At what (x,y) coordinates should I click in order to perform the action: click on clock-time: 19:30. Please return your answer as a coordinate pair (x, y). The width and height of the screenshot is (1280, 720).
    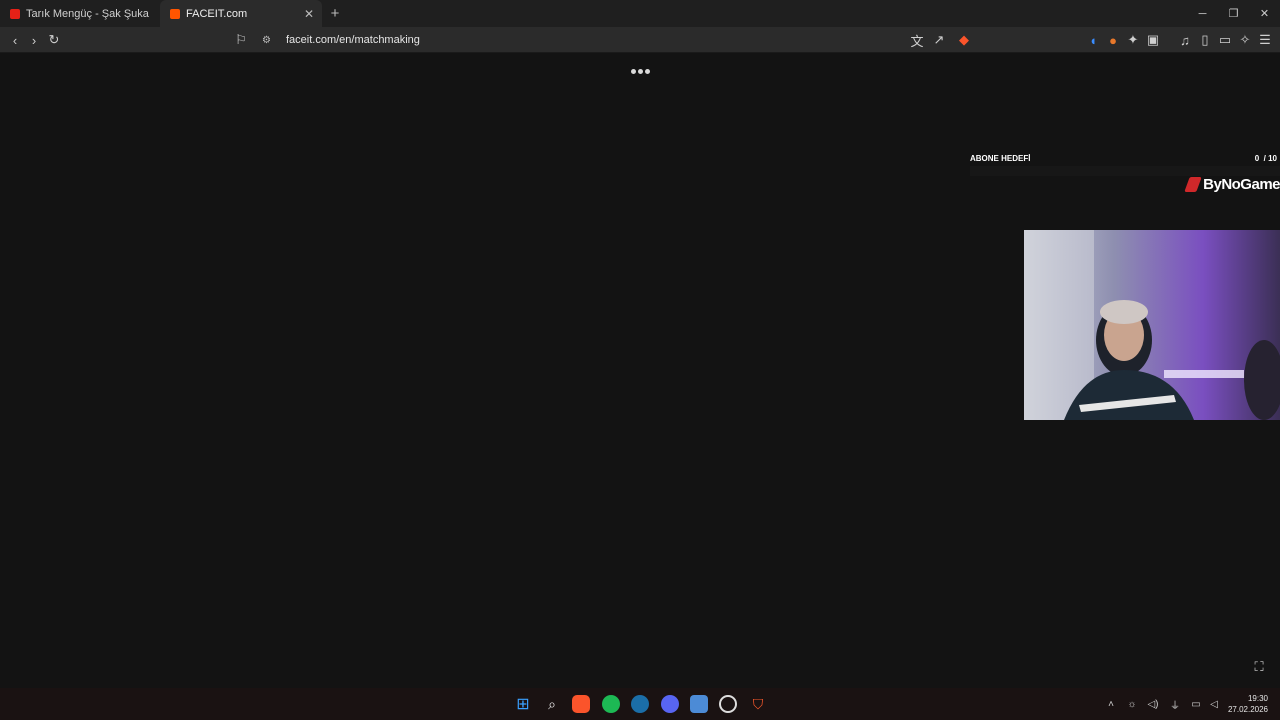
    Looking at the image, I should click on (1257, 698).